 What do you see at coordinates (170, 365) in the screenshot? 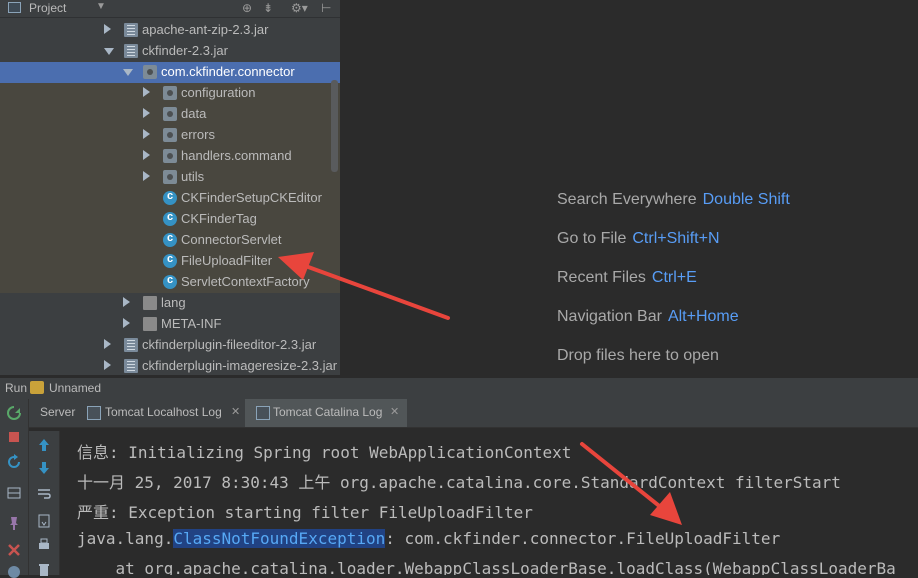
I see `tree-item: ckfinderplugin-imageresize-2.3.jar` at bounding box center [170, 365].